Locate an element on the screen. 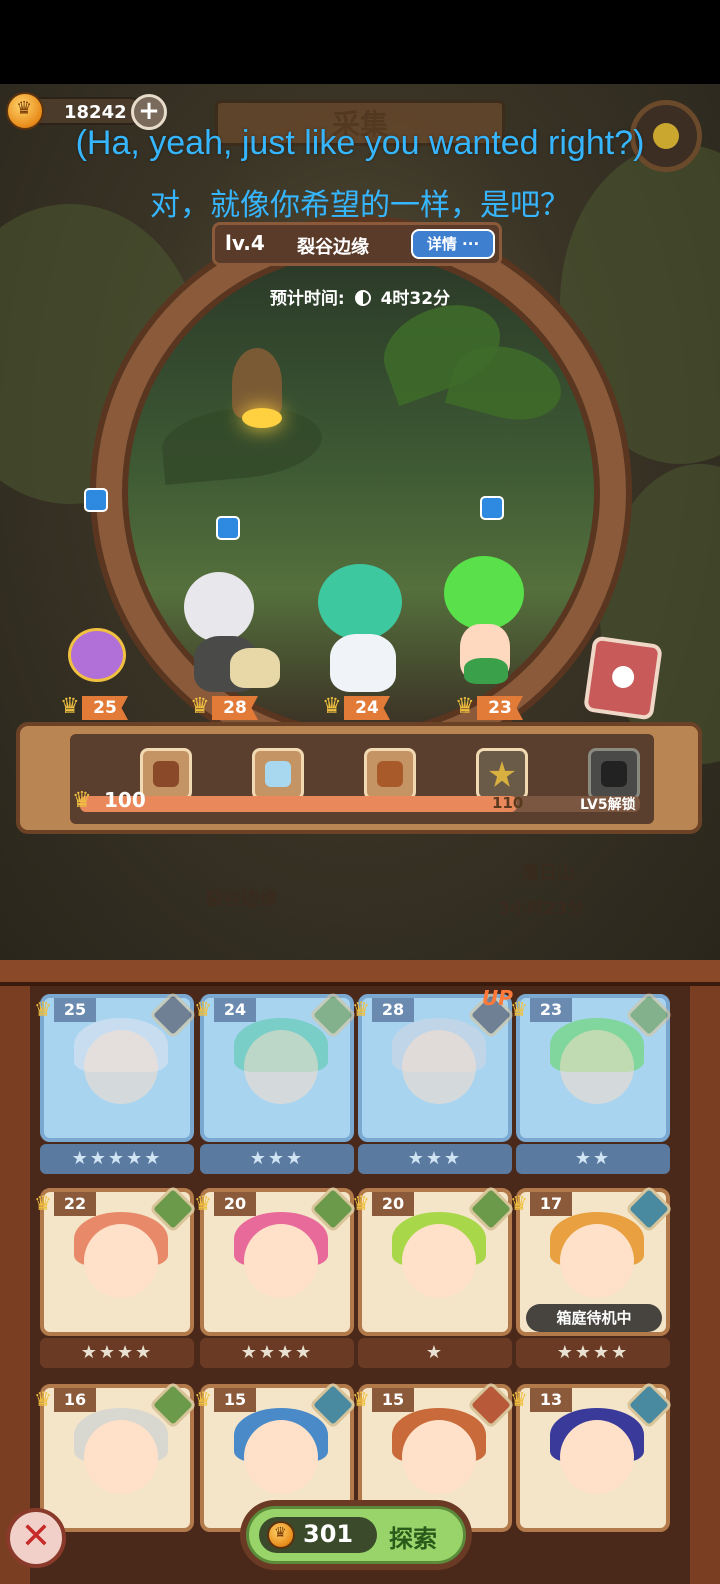  character-card: ★★★★ ♛ 20 is located at coordinates (276, 1276).